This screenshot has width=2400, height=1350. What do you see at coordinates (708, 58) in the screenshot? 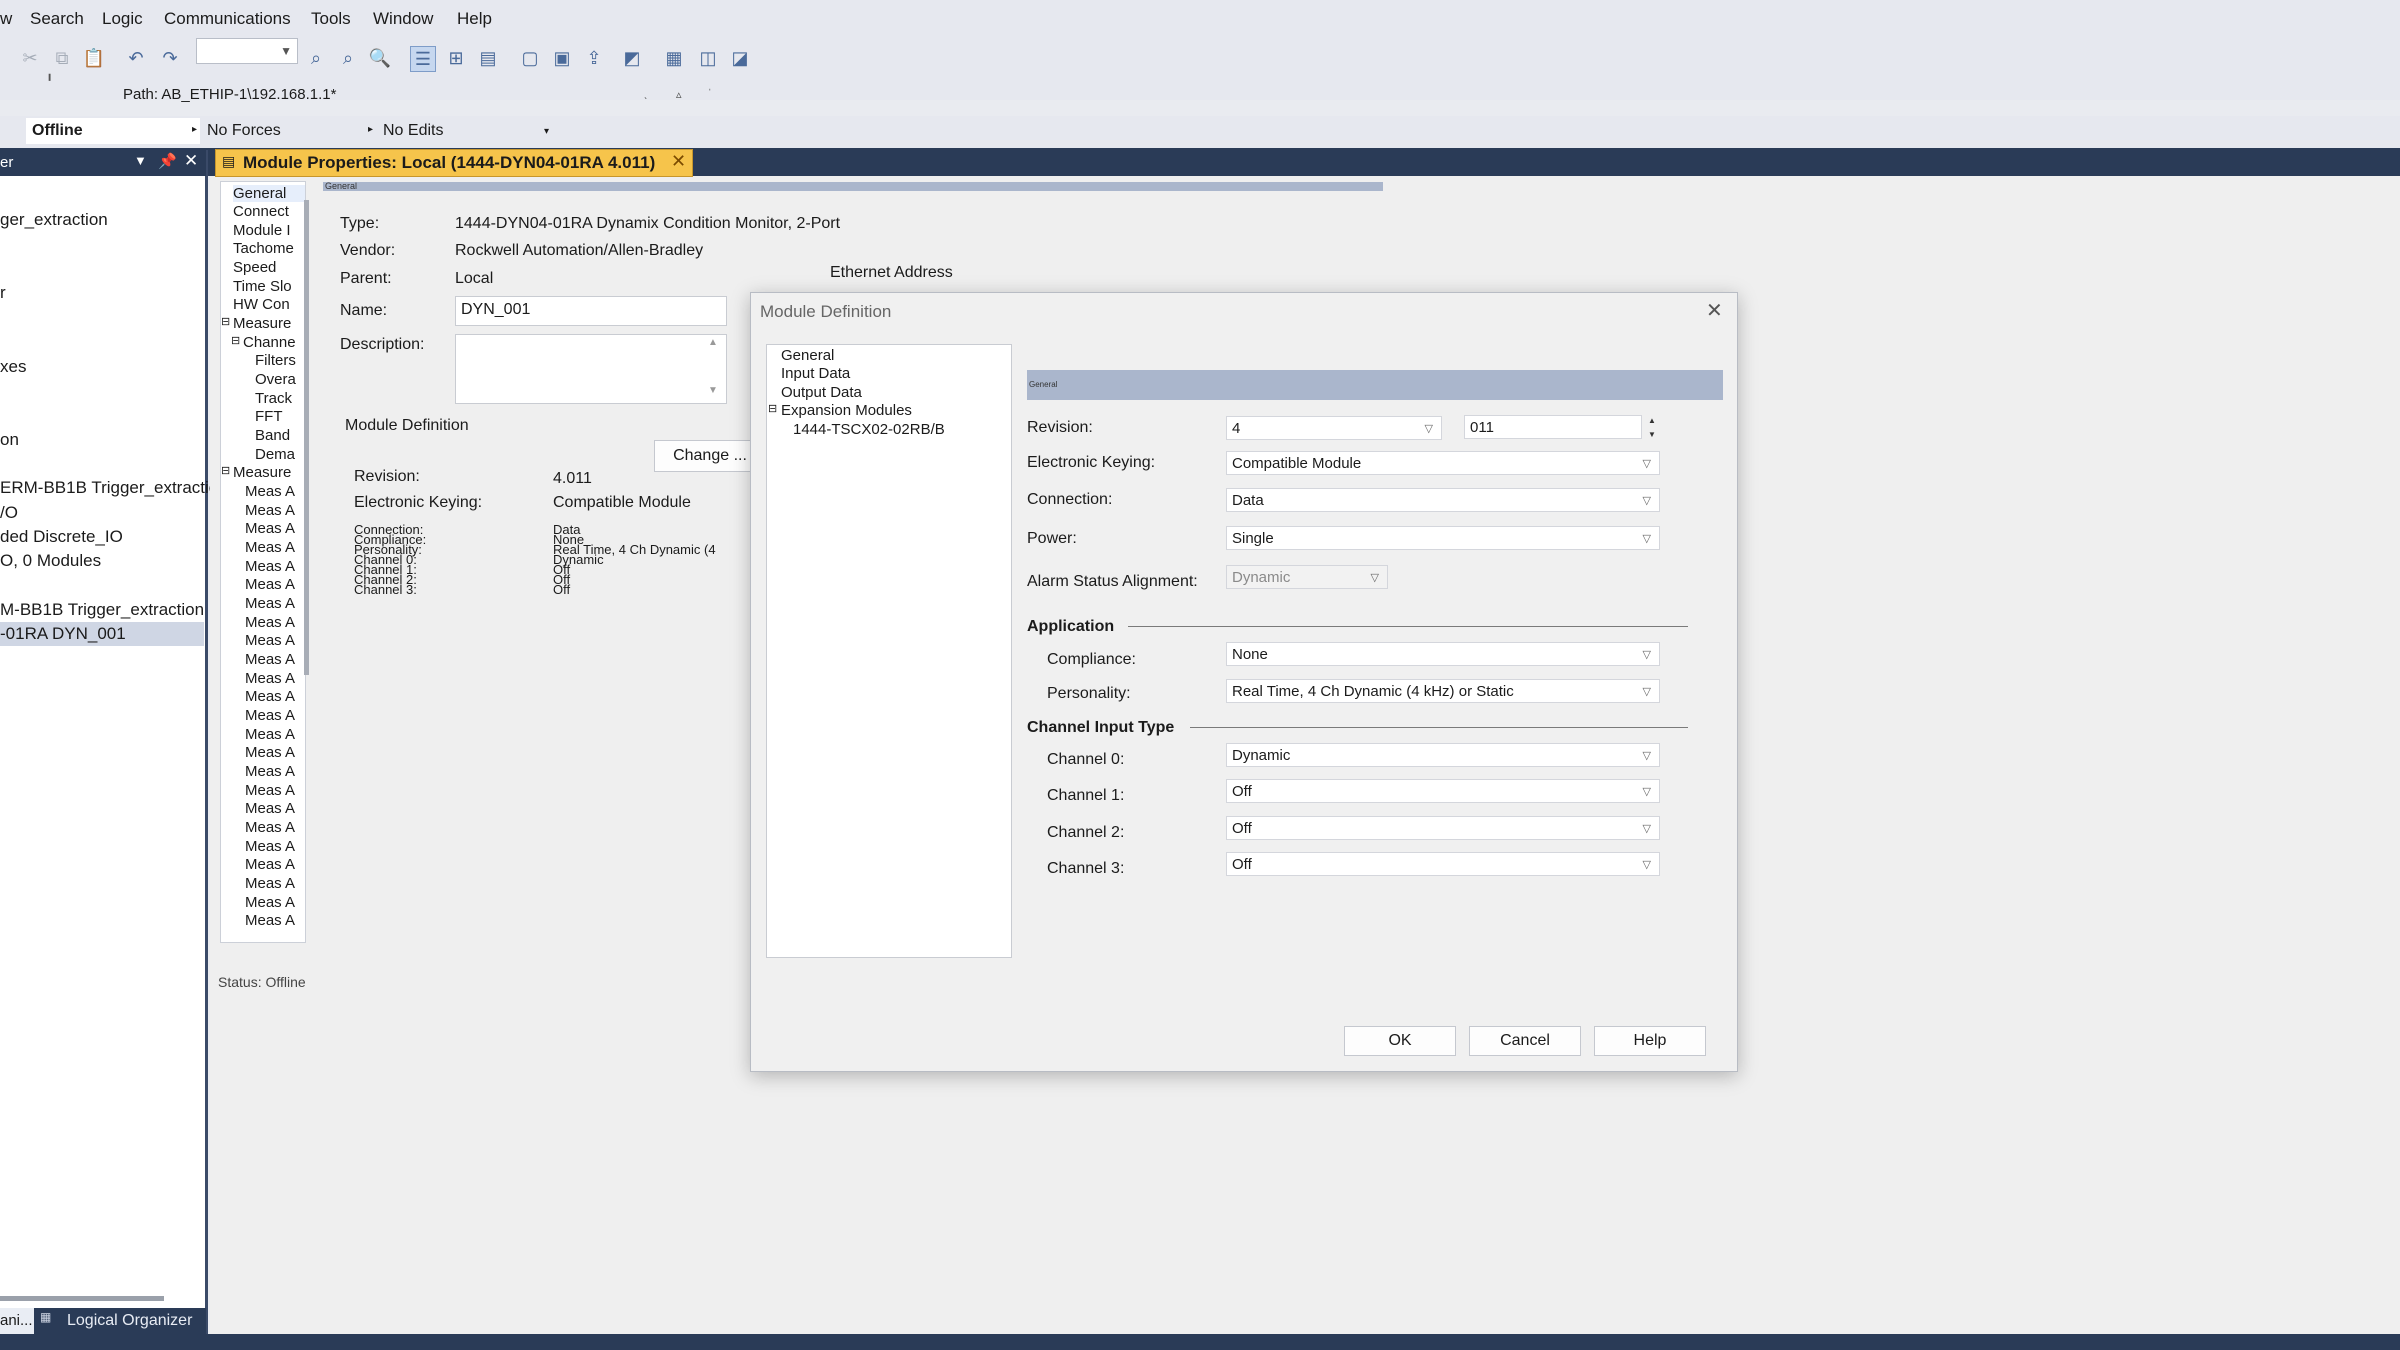
I see `module-icon: ◫` at bounding box center [708, 58].